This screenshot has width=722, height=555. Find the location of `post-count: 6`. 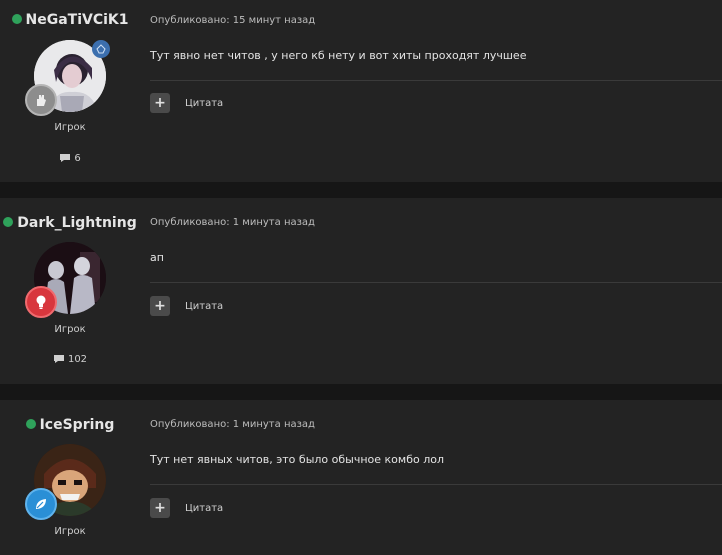

post-count: 6 is located at coordinates (70, 158).